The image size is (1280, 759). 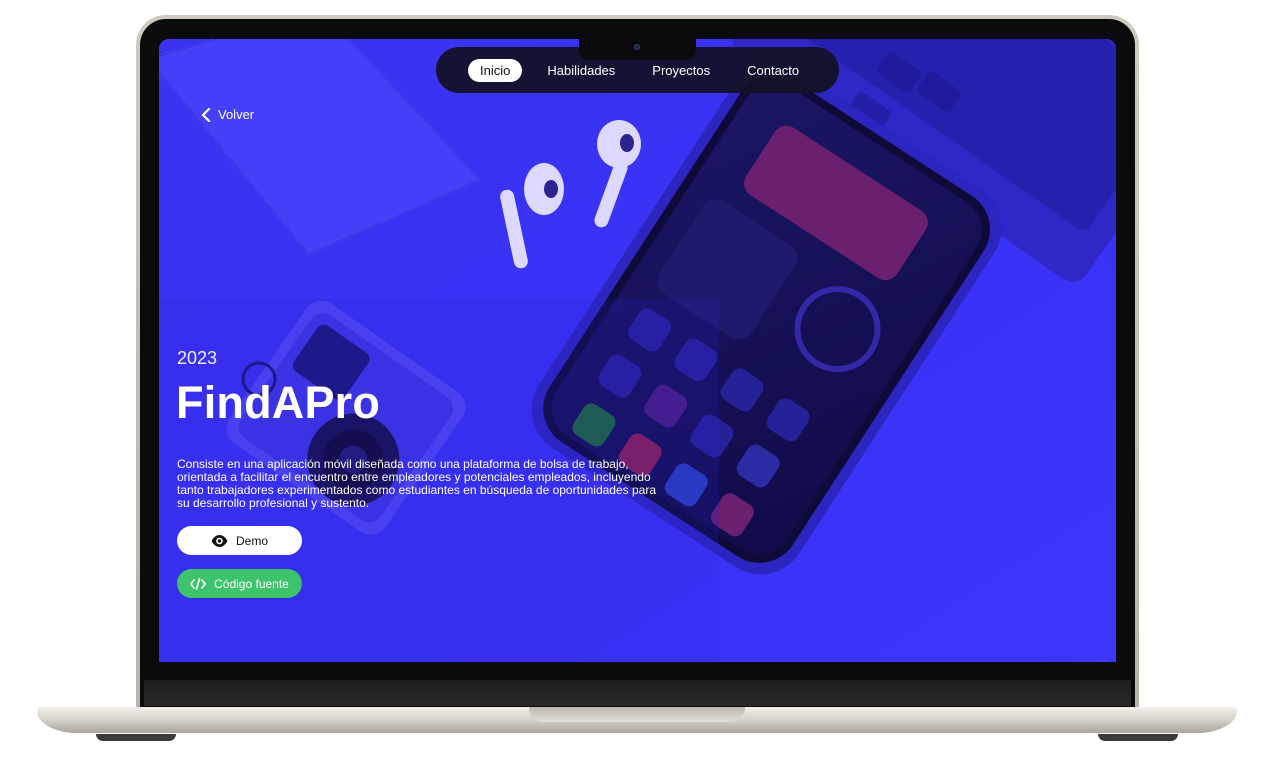 I want to click on source-code-button-label: Código fuente, so click(x=251, y=583).